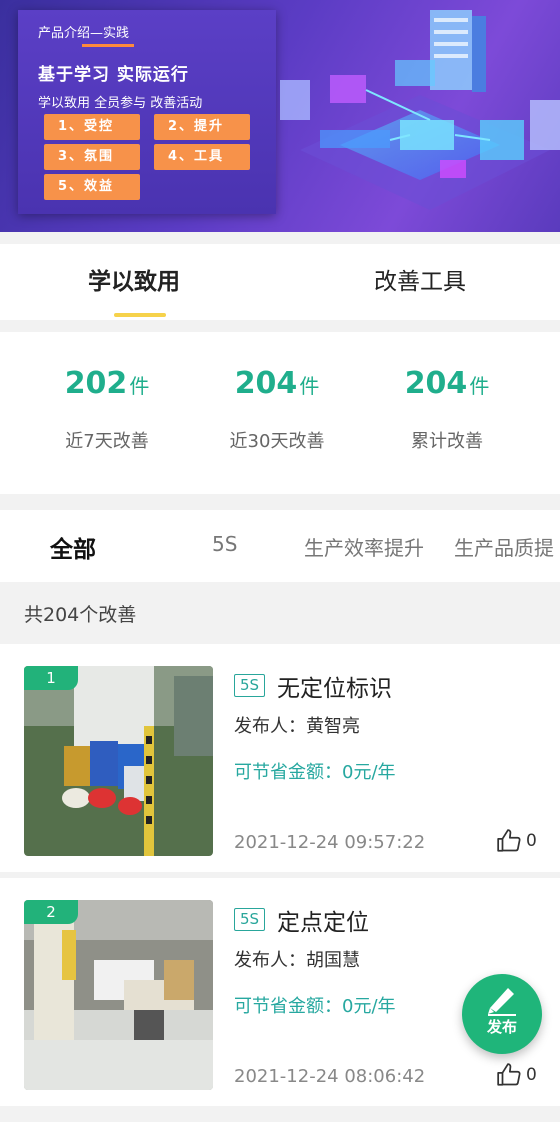 Image resolution: width=560 pixels, height=1122 pixels. Describe the element at coordinates (113, 75) in the screenshot. I see `banner-title: 基于学习 实际运行` at that location.